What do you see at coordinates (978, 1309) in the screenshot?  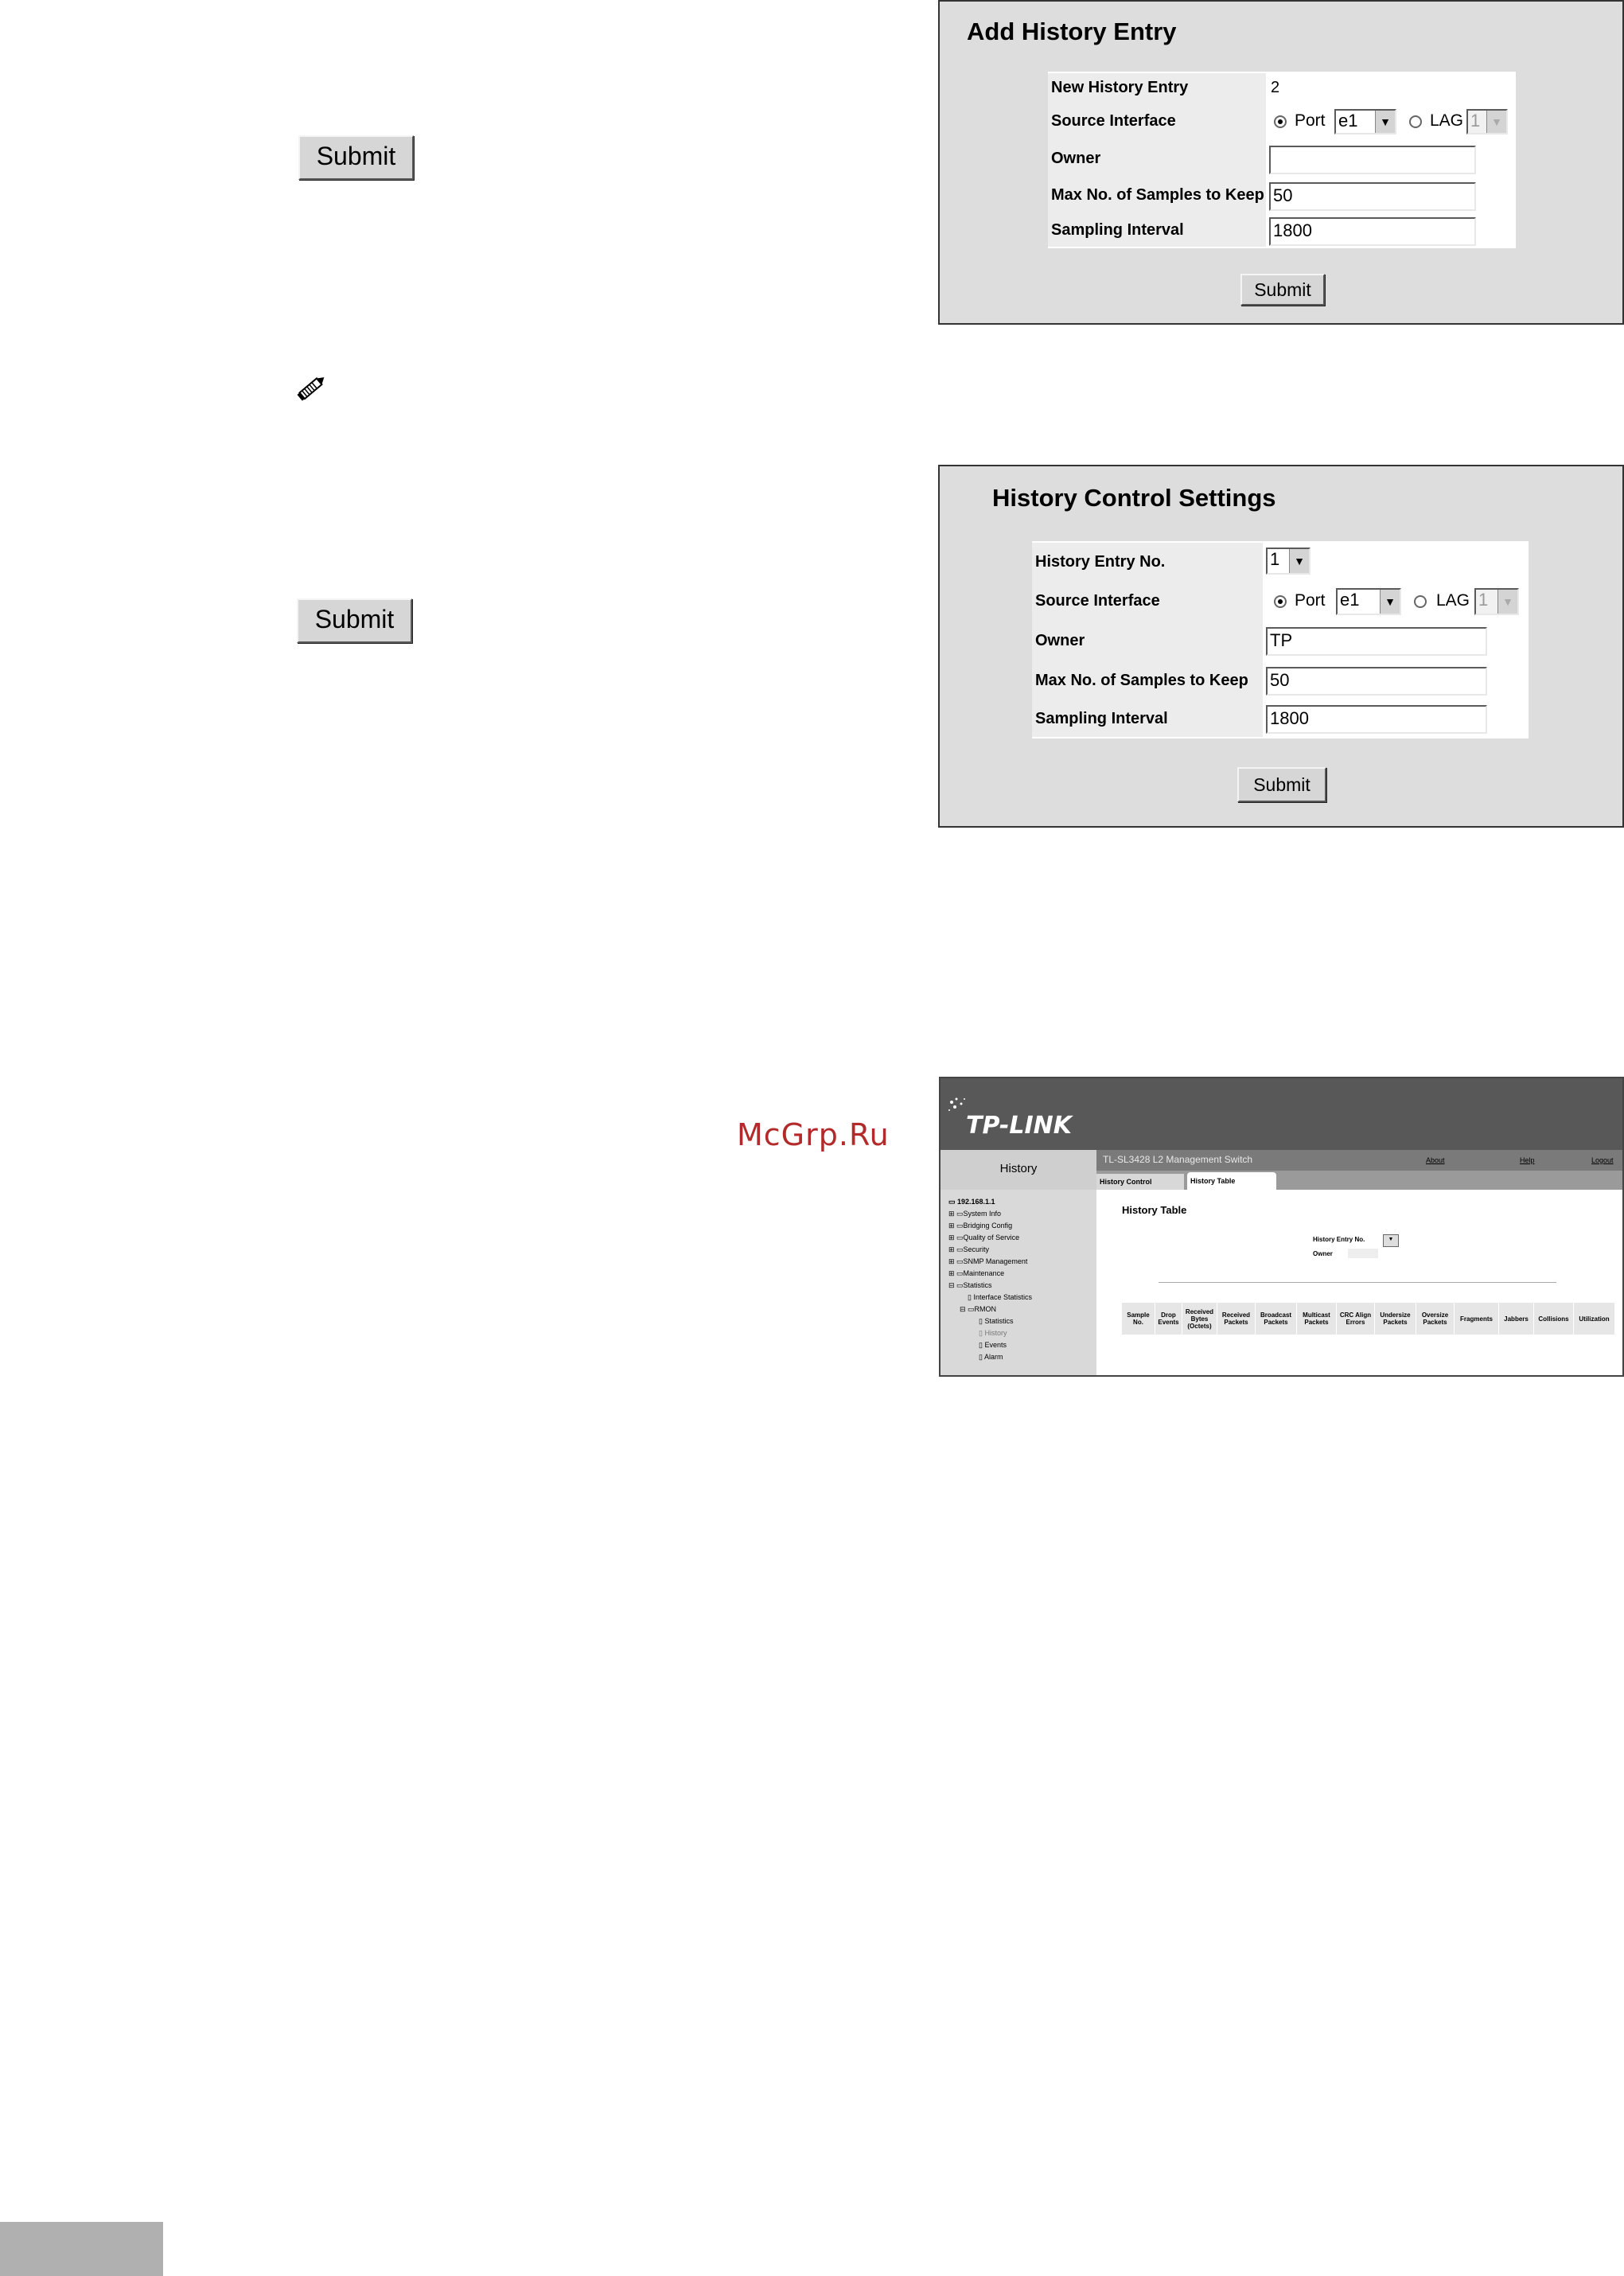 I see `tree-item-rmon: ⊟ ▭RMON` at bounding box center [978, 1309].